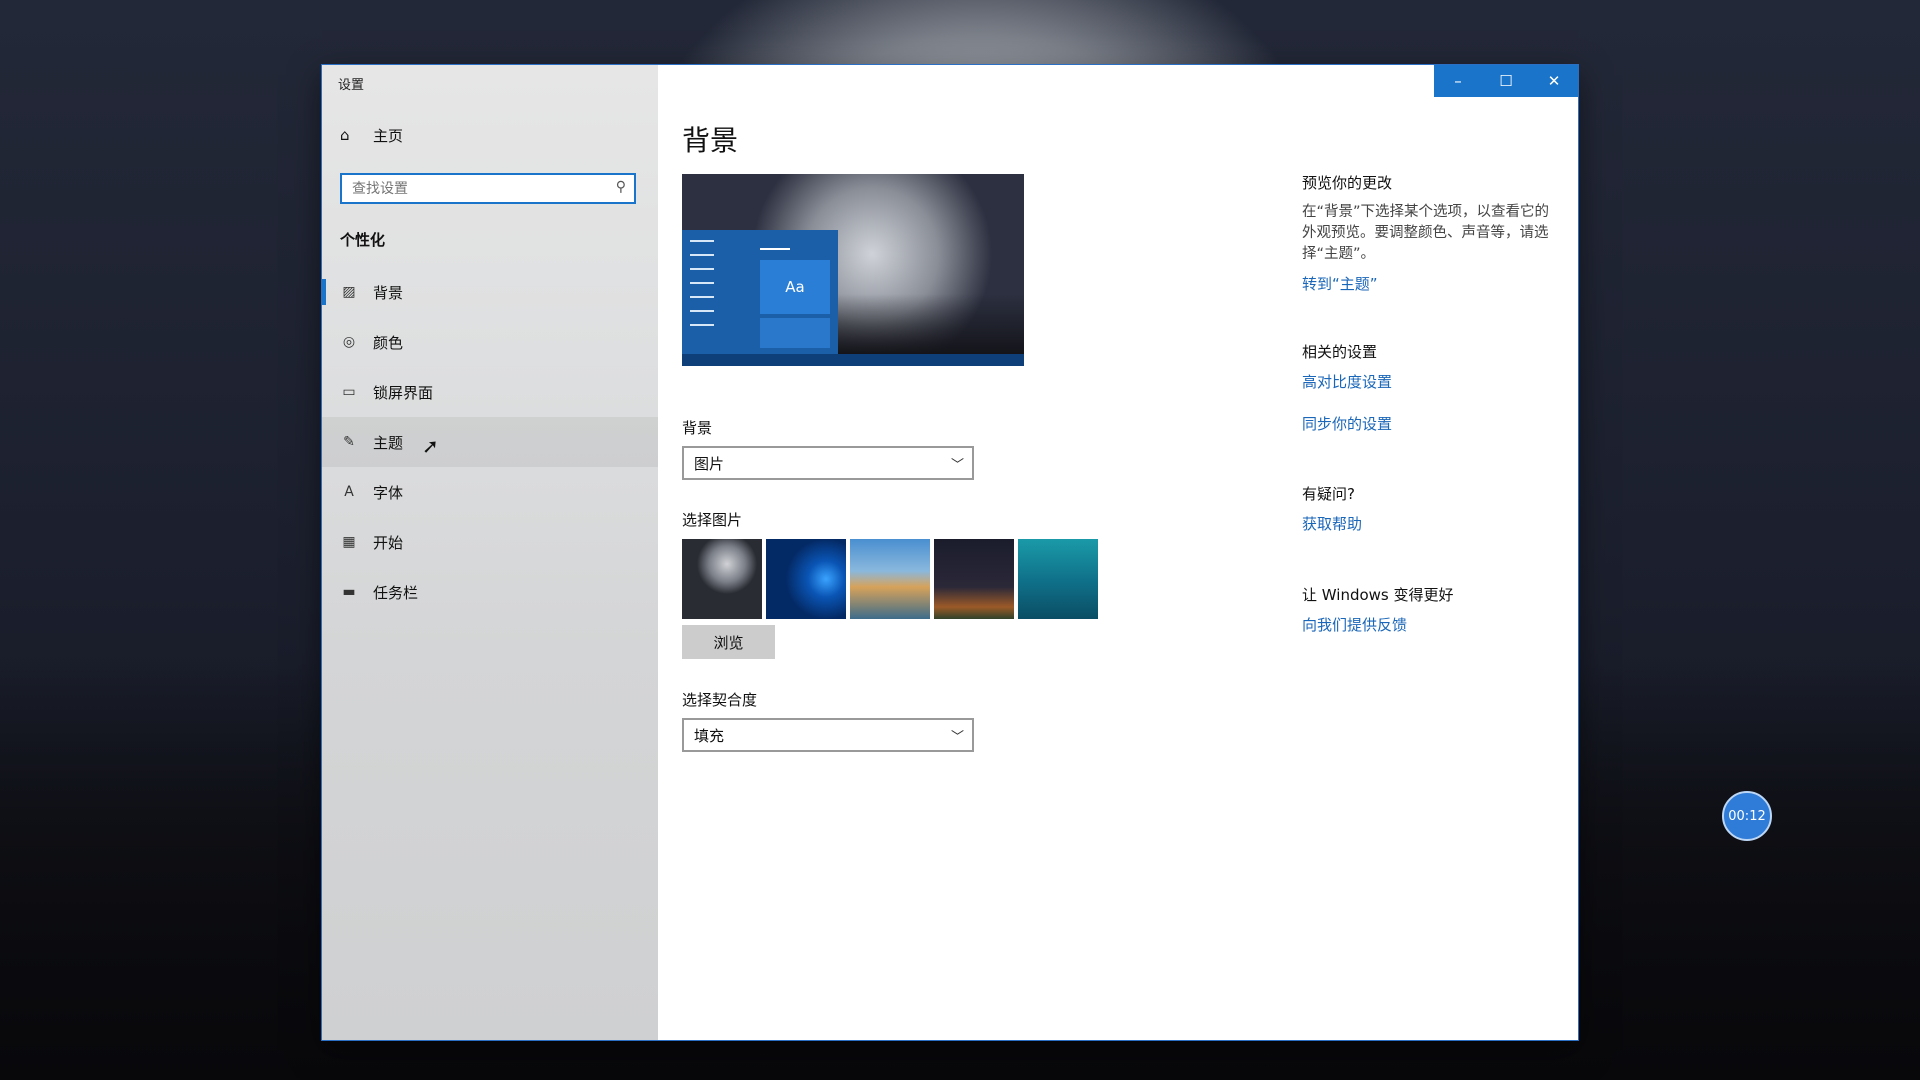  I want to click on fit-label: 选择契合度, so click(720, 700).